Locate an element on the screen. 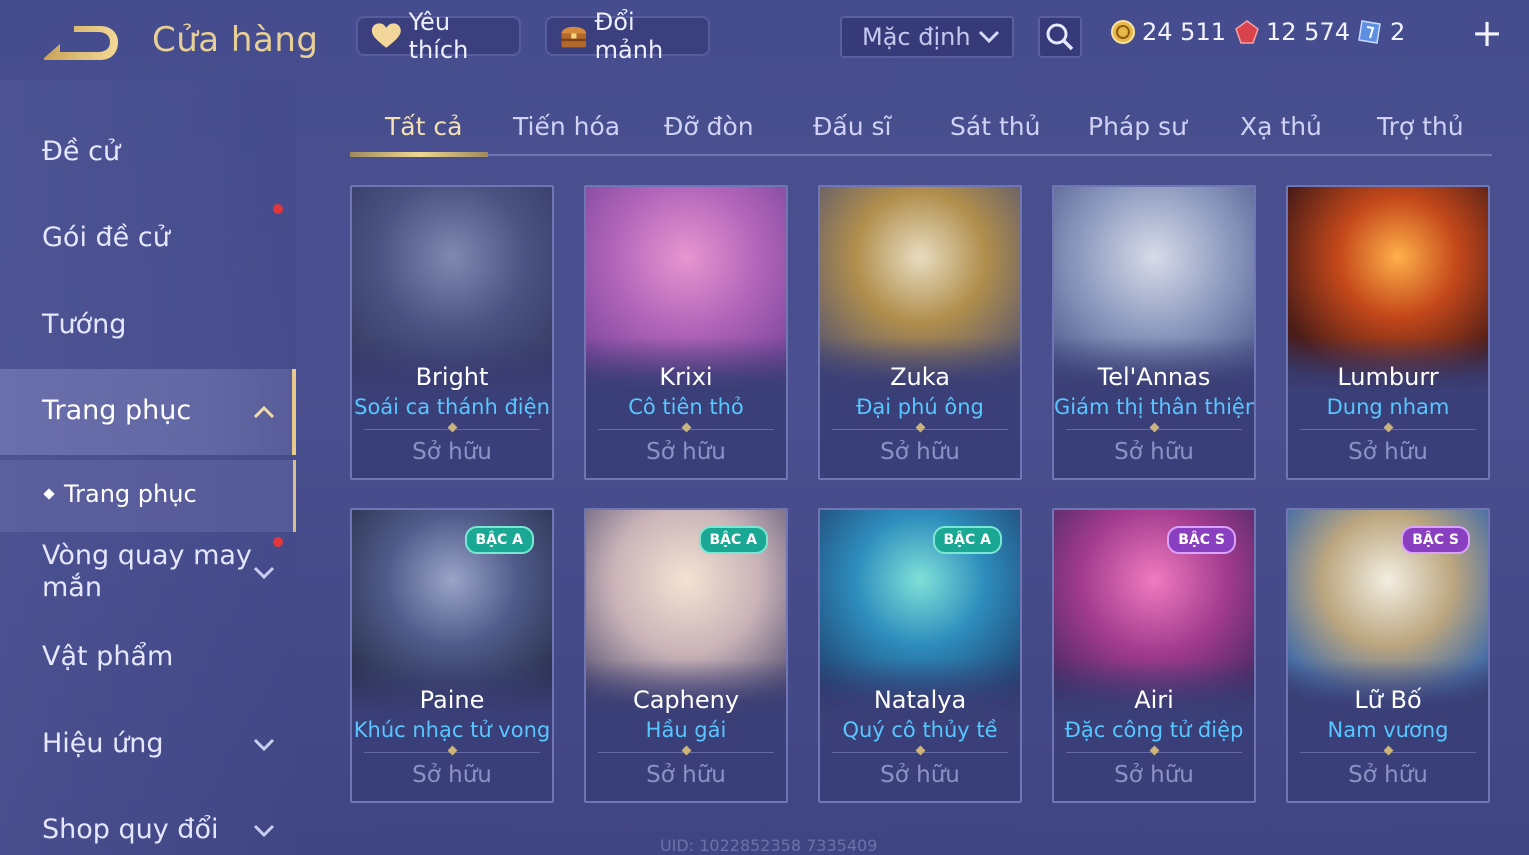 The width and height of the screenshot is (1529, 855). tab-assassin: Sát thủ is located at coordinates (995, 126).